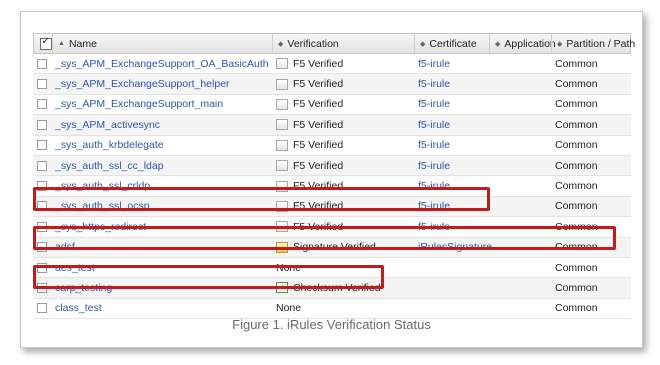 The image size is (660, 365). Describe the element at coordinates (163, 206) in the screenshot. I see `irule-name-cell: _sys_auth_ssl_ocsp` at that location.